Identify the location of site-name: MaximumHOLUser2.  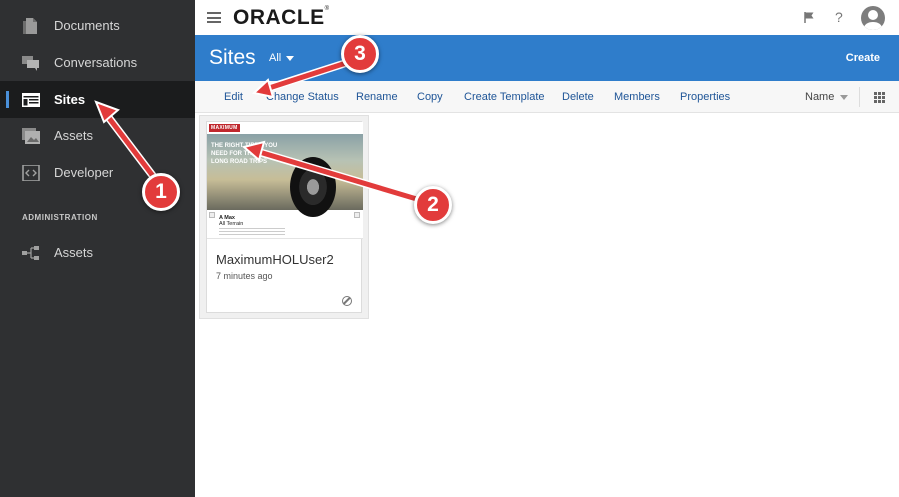
(275, 259).